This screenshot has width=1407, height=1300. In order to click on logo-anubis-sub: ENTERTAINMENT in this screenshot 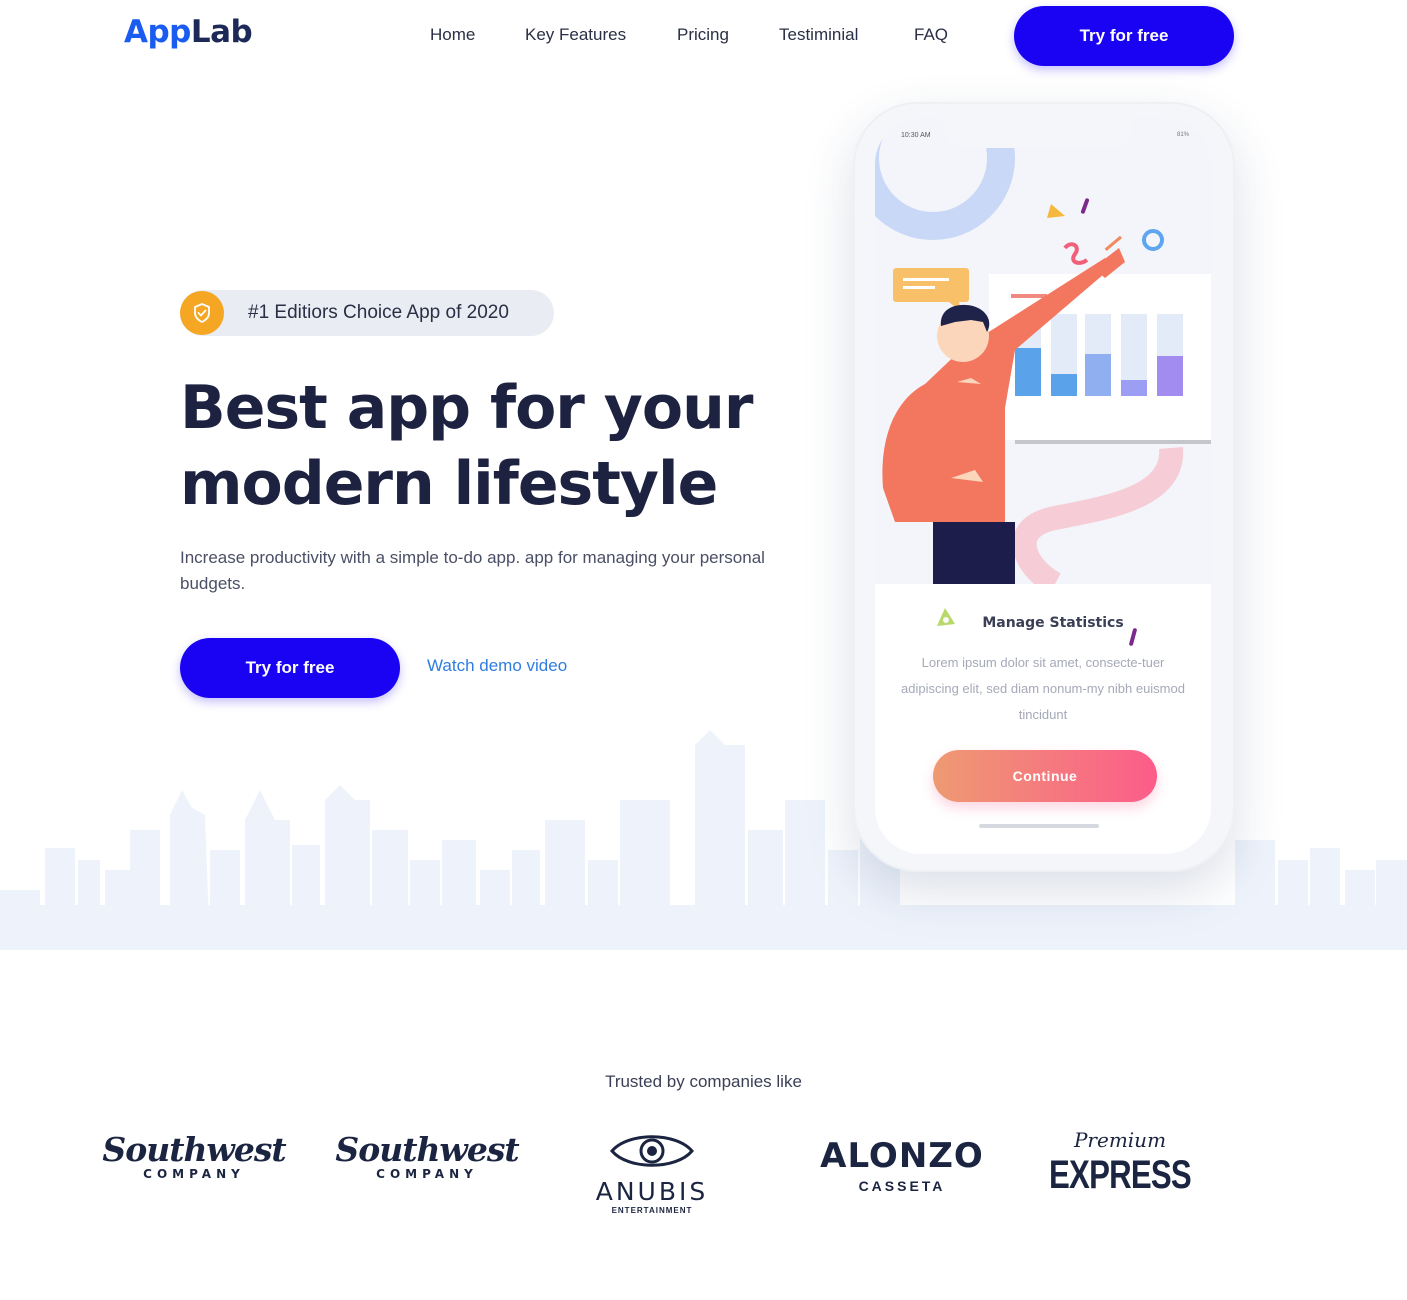, I will do `click(652, 1210)`.